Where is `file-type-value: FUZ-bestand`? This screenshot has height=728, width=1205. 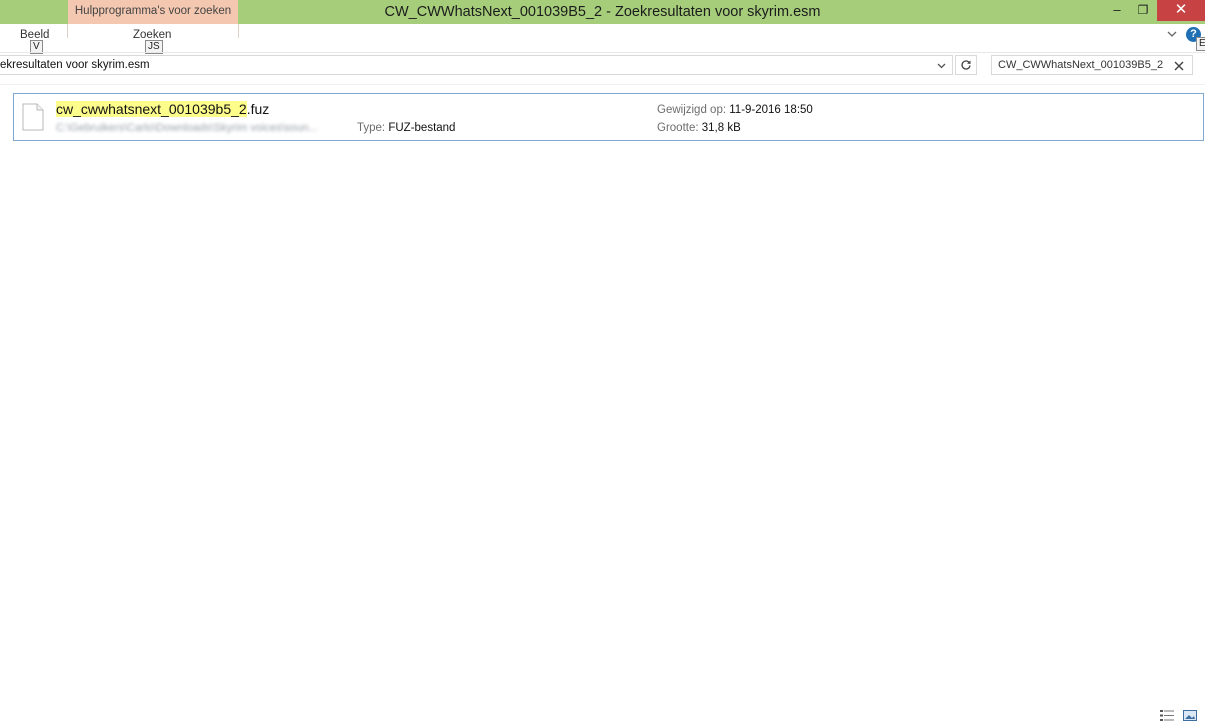
file-type-value: FUZ-bestand is located at coordinates (422, 128).